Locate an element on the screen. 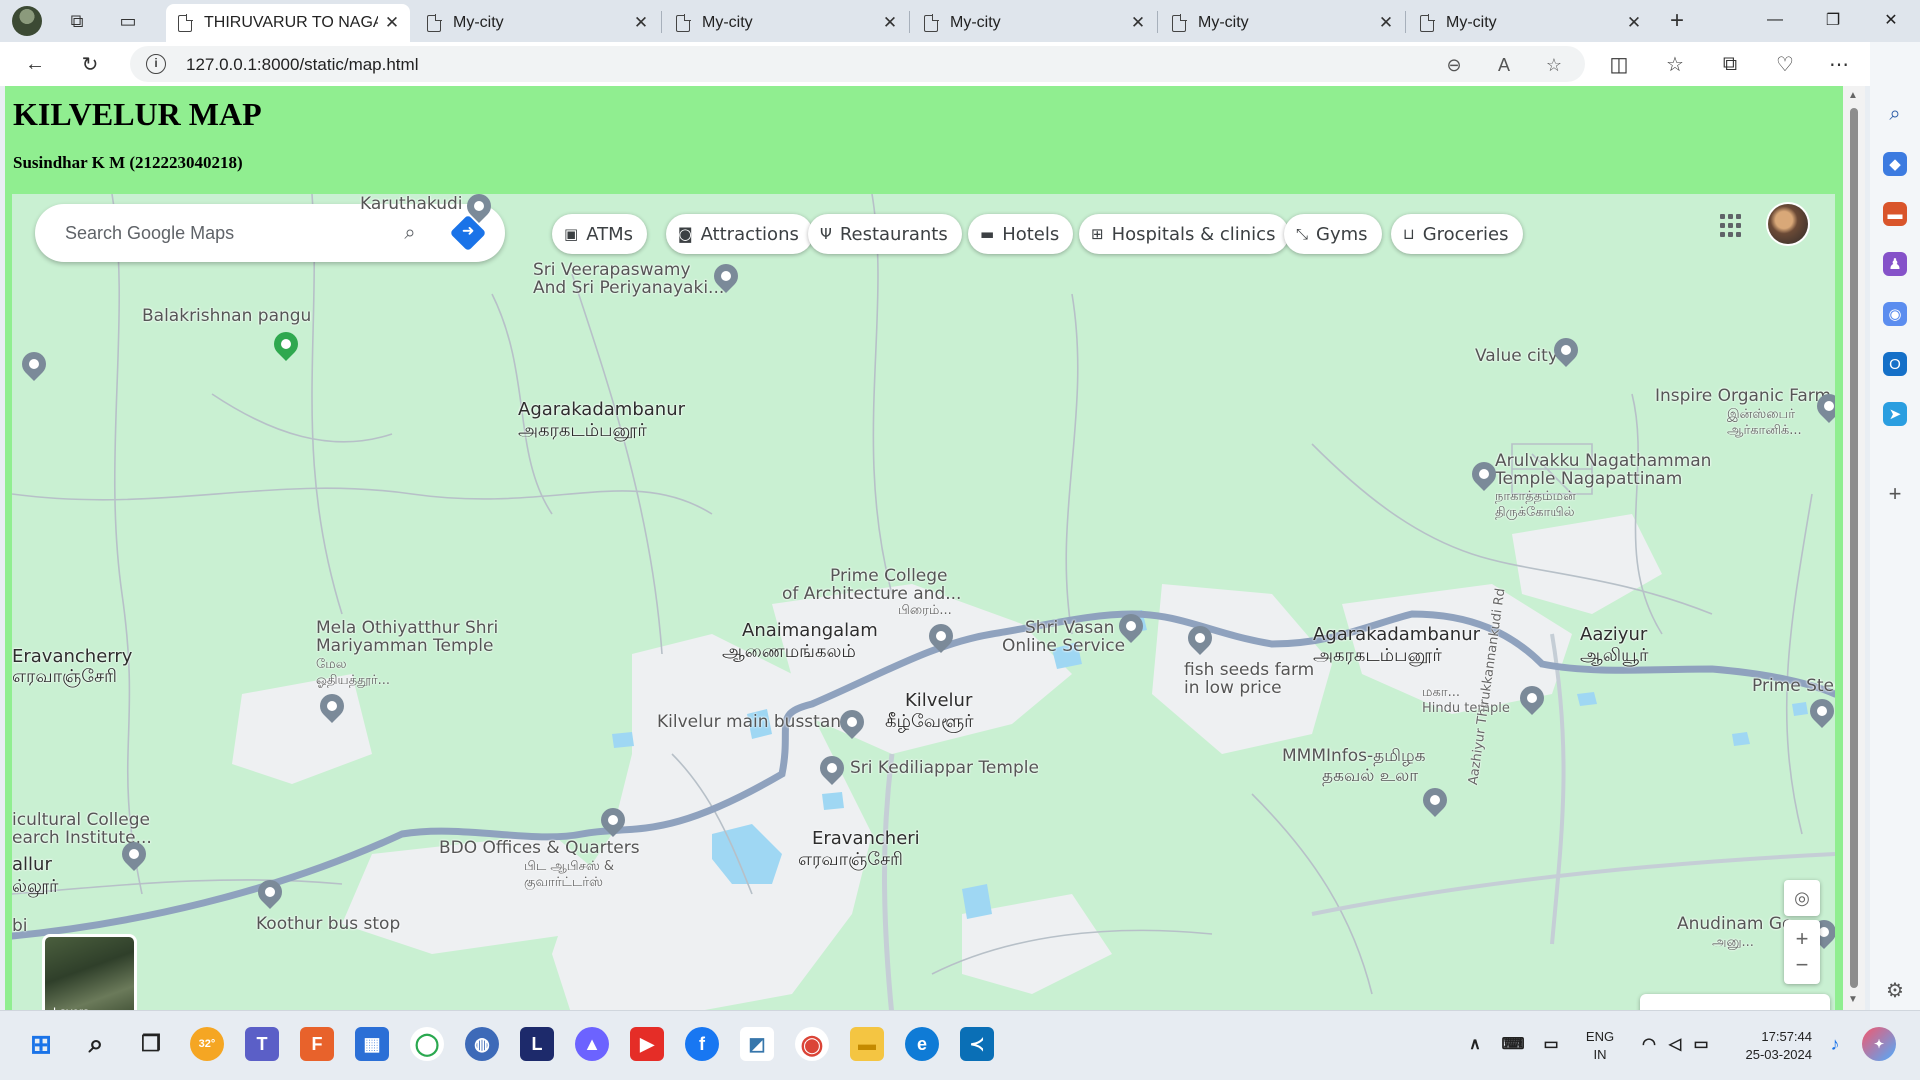 The image size is (1920, 1080). python-icon: ◩ is located at coordinates (757, 1044).